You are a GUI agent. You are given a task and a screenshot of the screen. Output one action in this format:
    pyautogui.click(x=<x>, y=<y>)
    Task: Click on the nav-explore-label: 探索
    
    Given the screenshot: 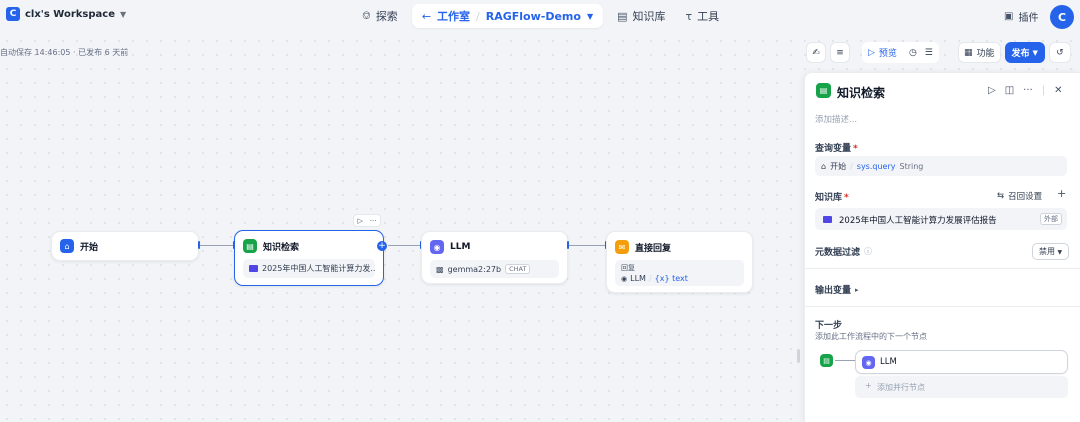 What is the action you would take?
    pyautogui.click(x=386, y=16)
    